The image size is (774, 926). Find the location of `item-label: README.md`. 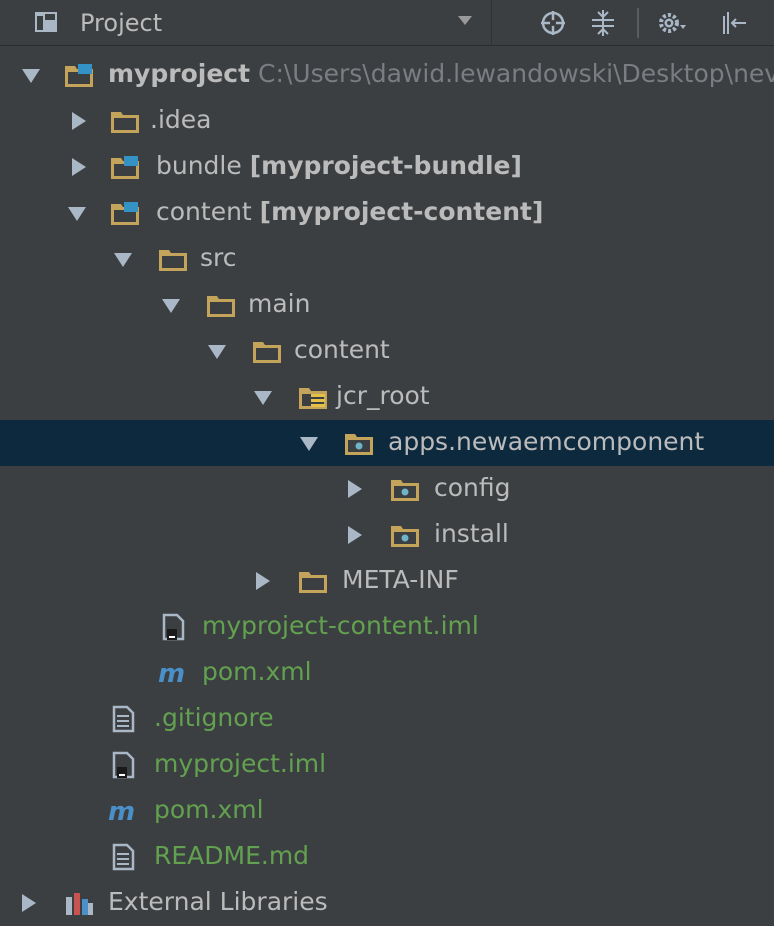

item-label: README.md is located at coordinates (232, 855).